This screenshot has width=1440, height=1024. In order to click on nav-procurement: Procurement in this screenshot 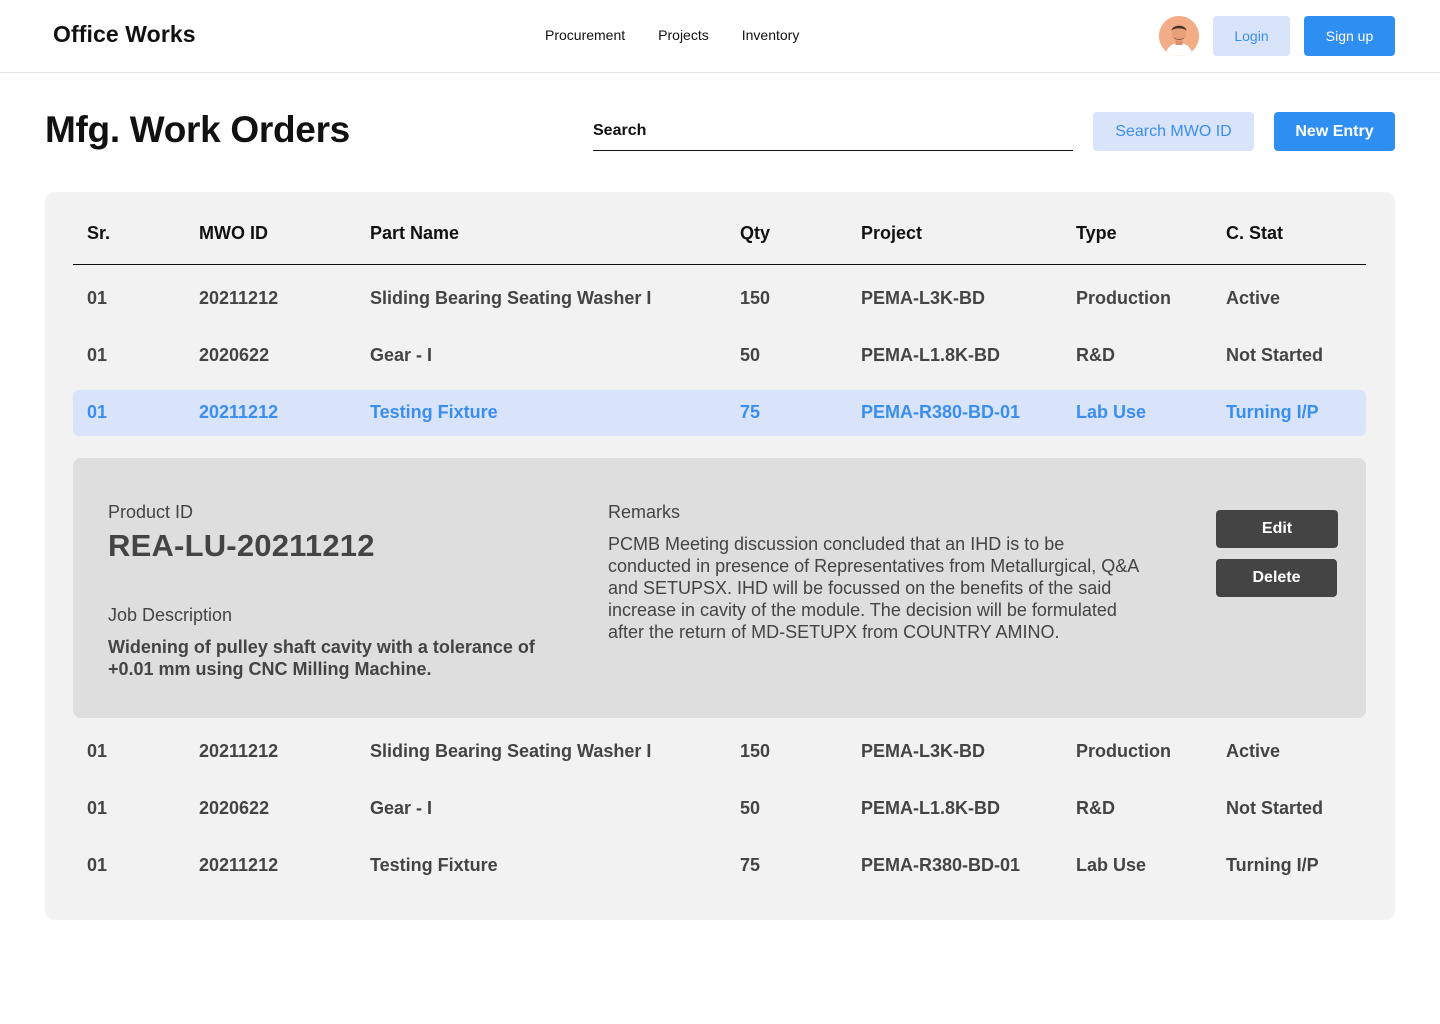, I will do `click(585, 35)`.